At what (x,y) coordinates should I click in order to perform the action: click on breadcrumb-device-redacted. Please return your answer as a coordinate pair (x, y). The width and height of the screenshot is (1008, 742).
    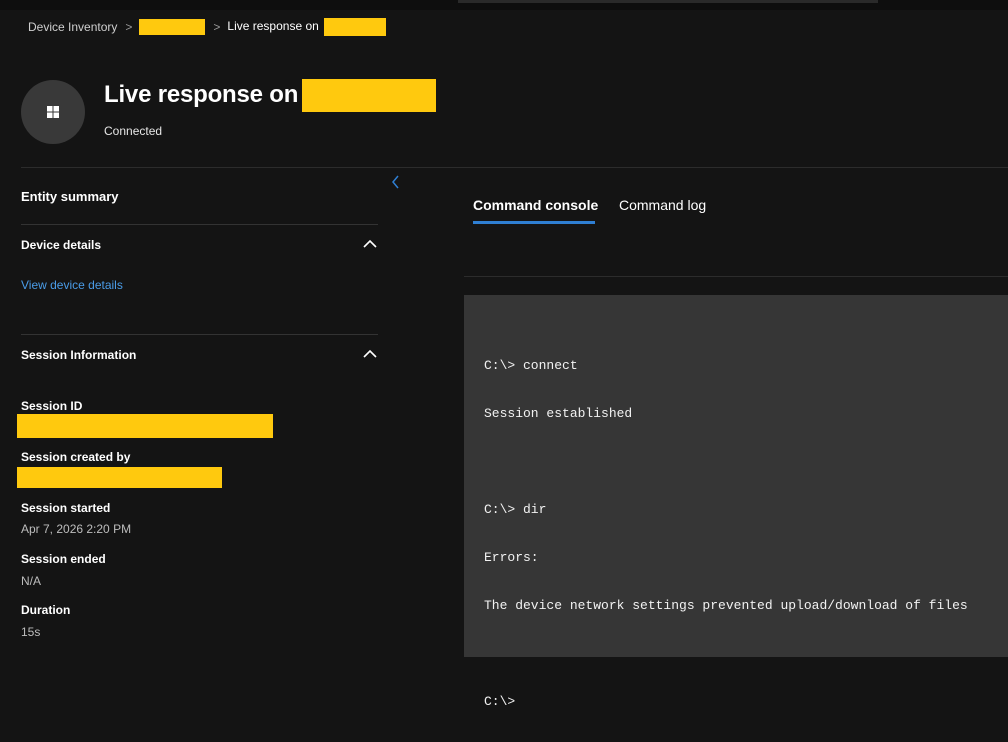
    Looking at the image, I should click on (172, 27).